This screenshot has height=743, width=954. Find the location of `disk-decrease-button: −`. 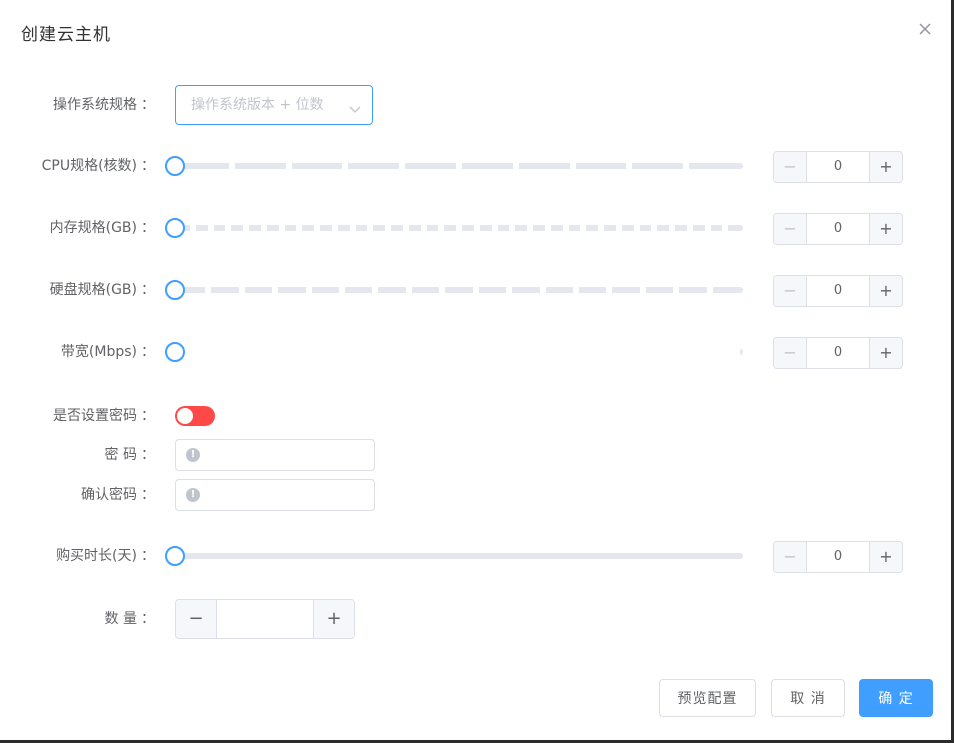

disk-decrease-button: − is located at coordinates (790, 291).